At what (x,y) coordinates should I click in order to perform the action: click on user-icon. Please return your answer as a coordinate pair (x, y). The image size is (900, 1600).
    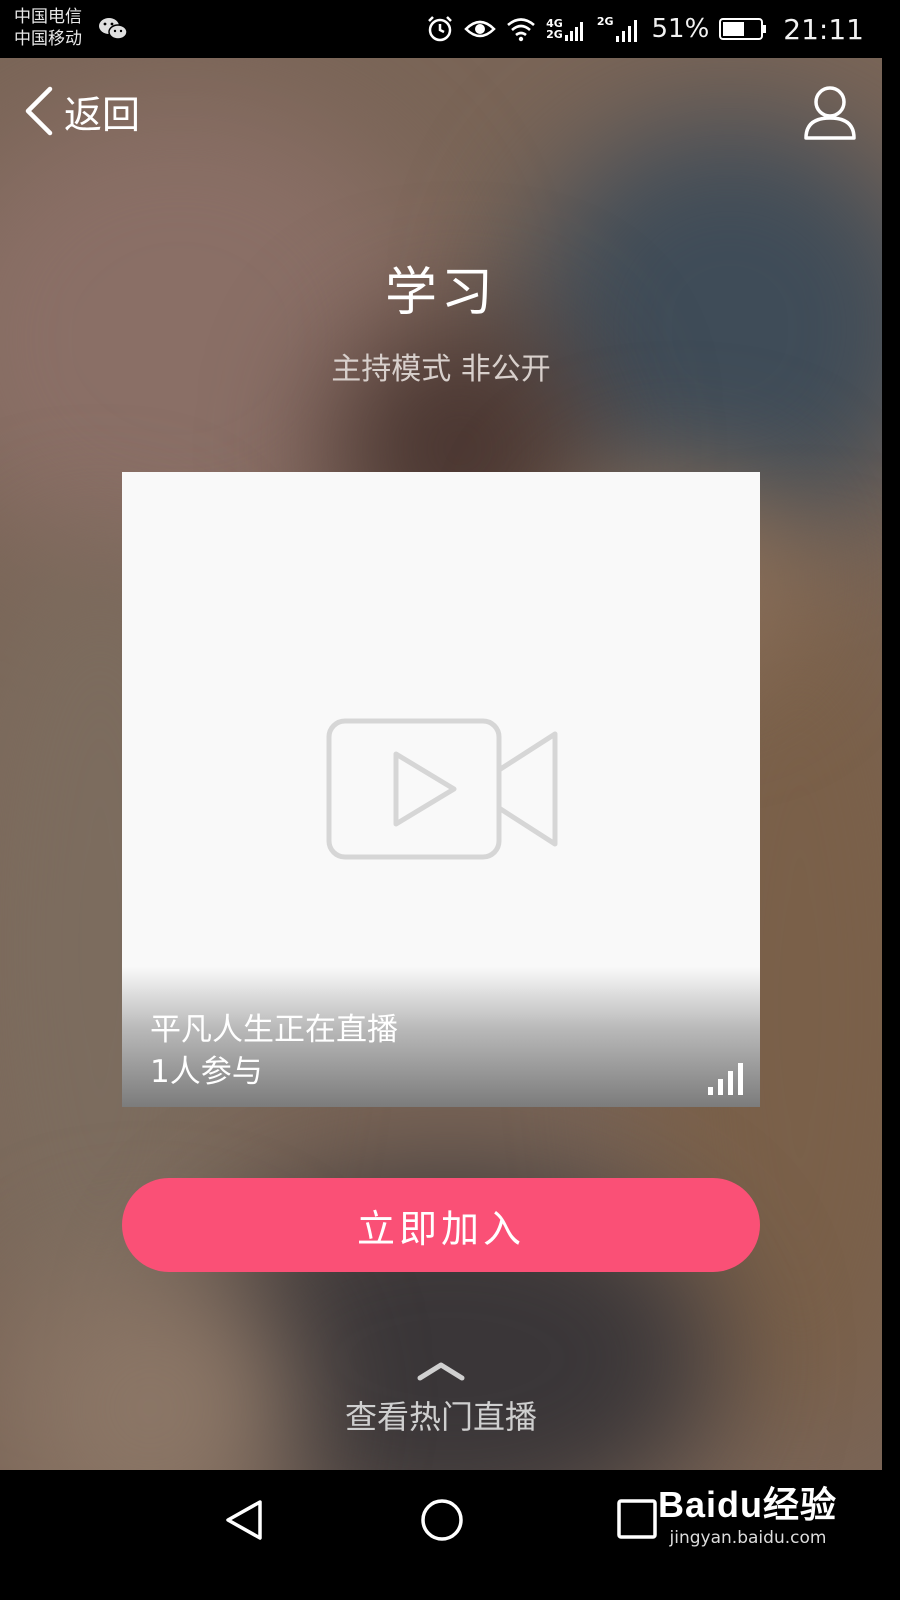
    Looking at the image, I should click on (830, 113).